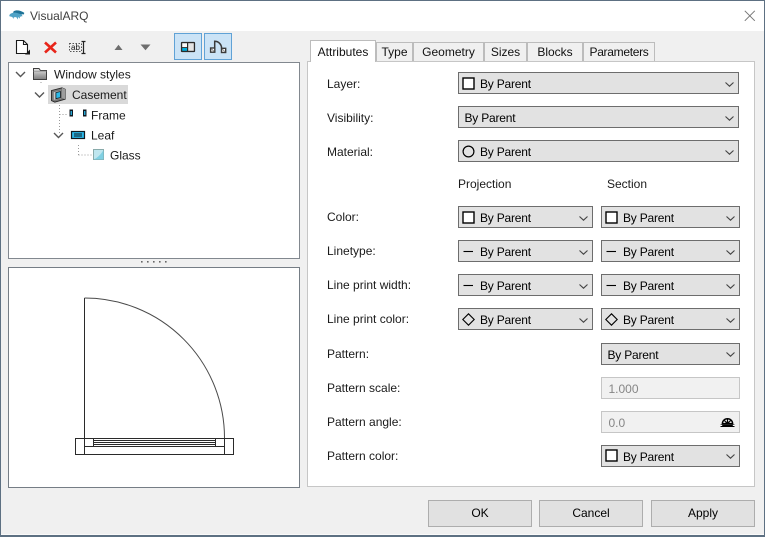 The image size is (765, 537). Describe the element at coordinates (125, 156) in the screenshot. I see `svg-text: Glass` at that location.